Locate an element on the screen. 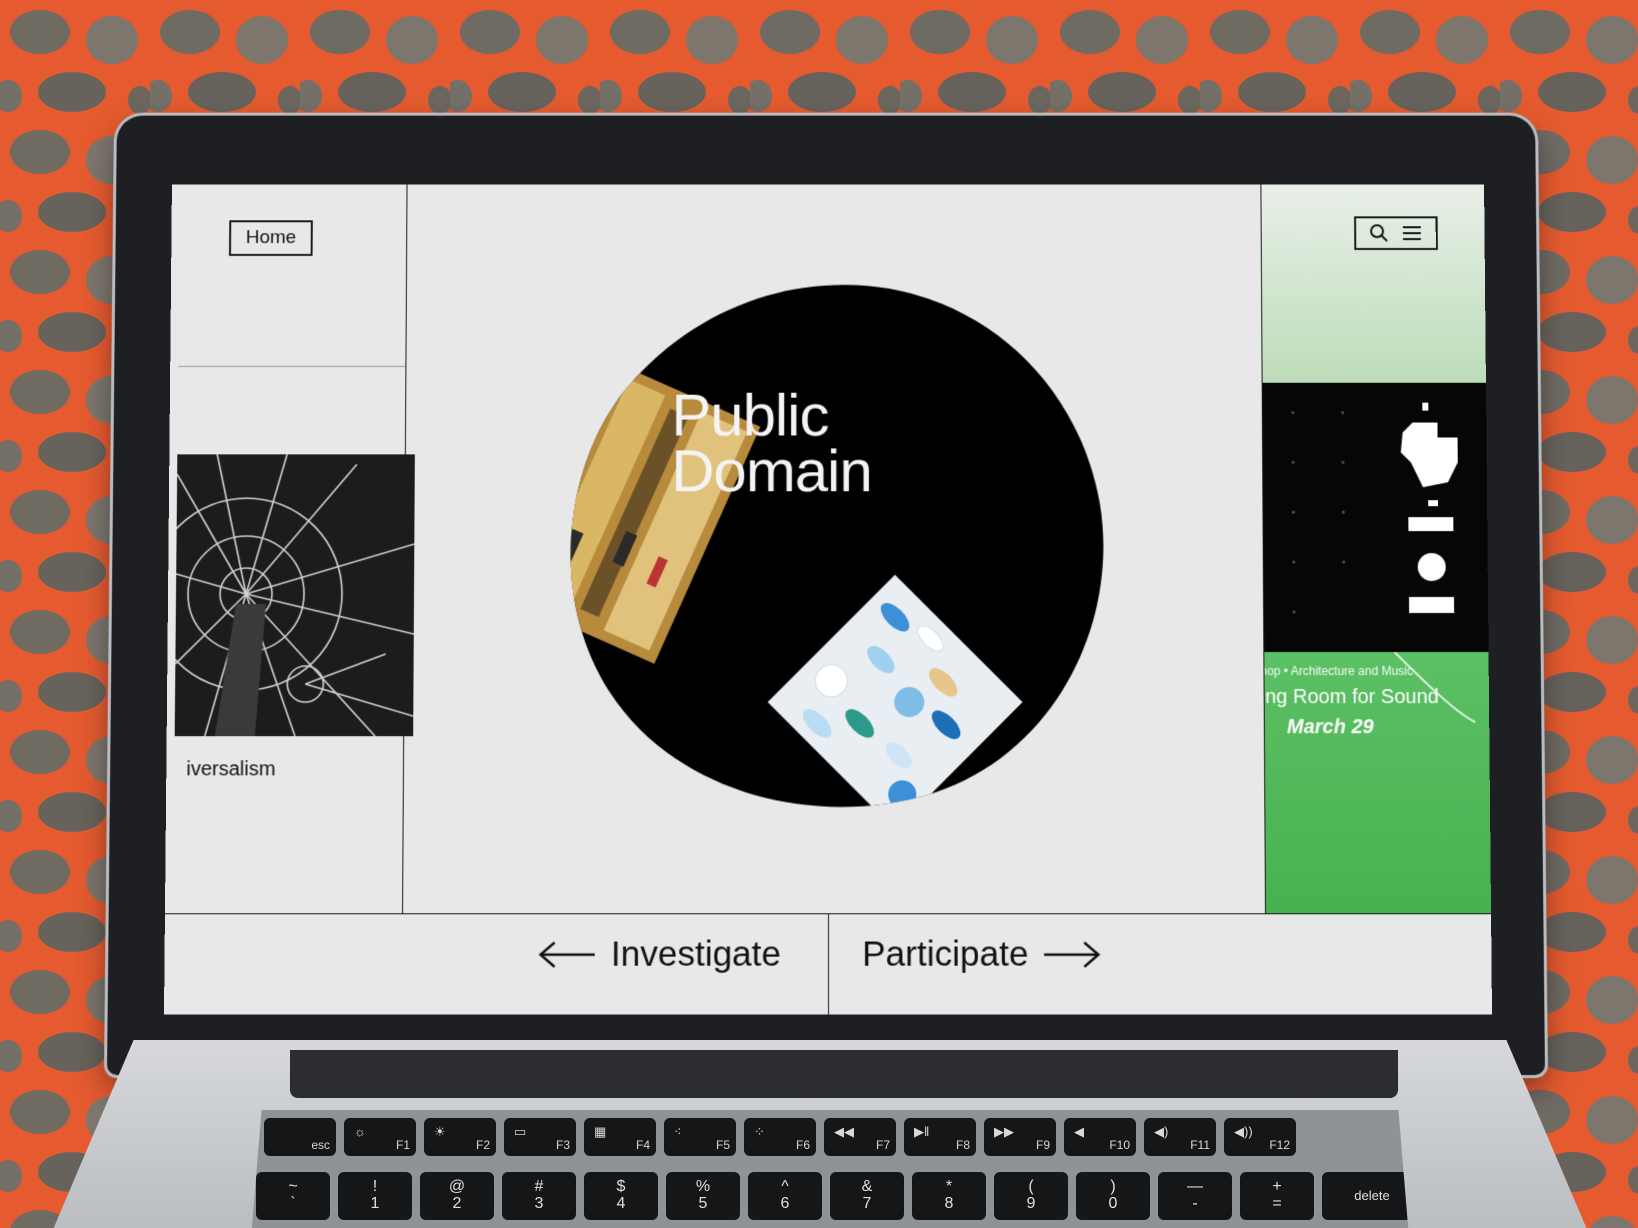 The width and height of the screenshot is (1638, 1228). number-key: — - is located at coordinates (1195, 1196).